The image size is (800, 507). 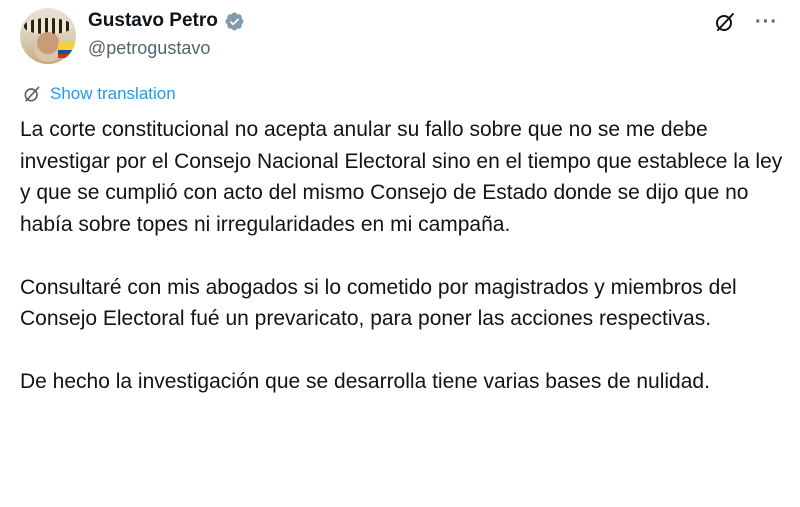 What do you see at coordinates (153, 21) in the screenshot?
I see `author-display-name: Gustavo Petro` at bounding box center [153, 21].